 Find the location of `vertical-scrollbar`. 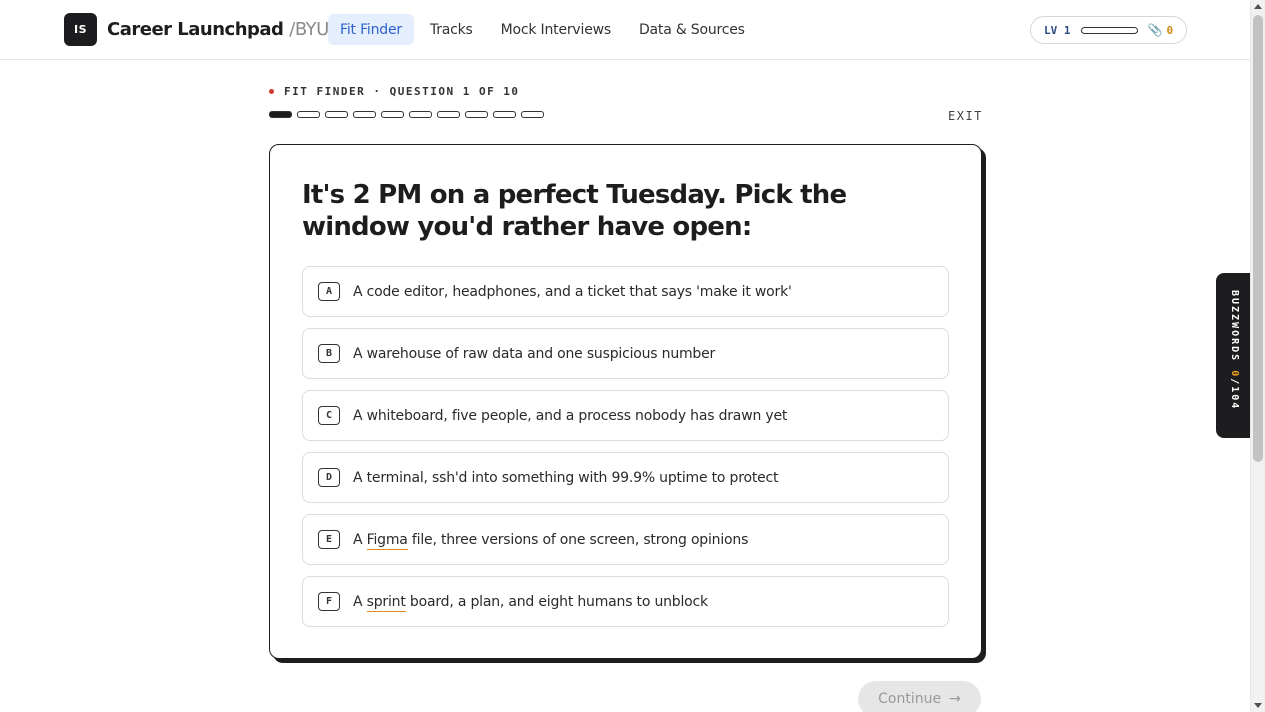

vertical-scrollbar is located at coordinates (1257, 356).